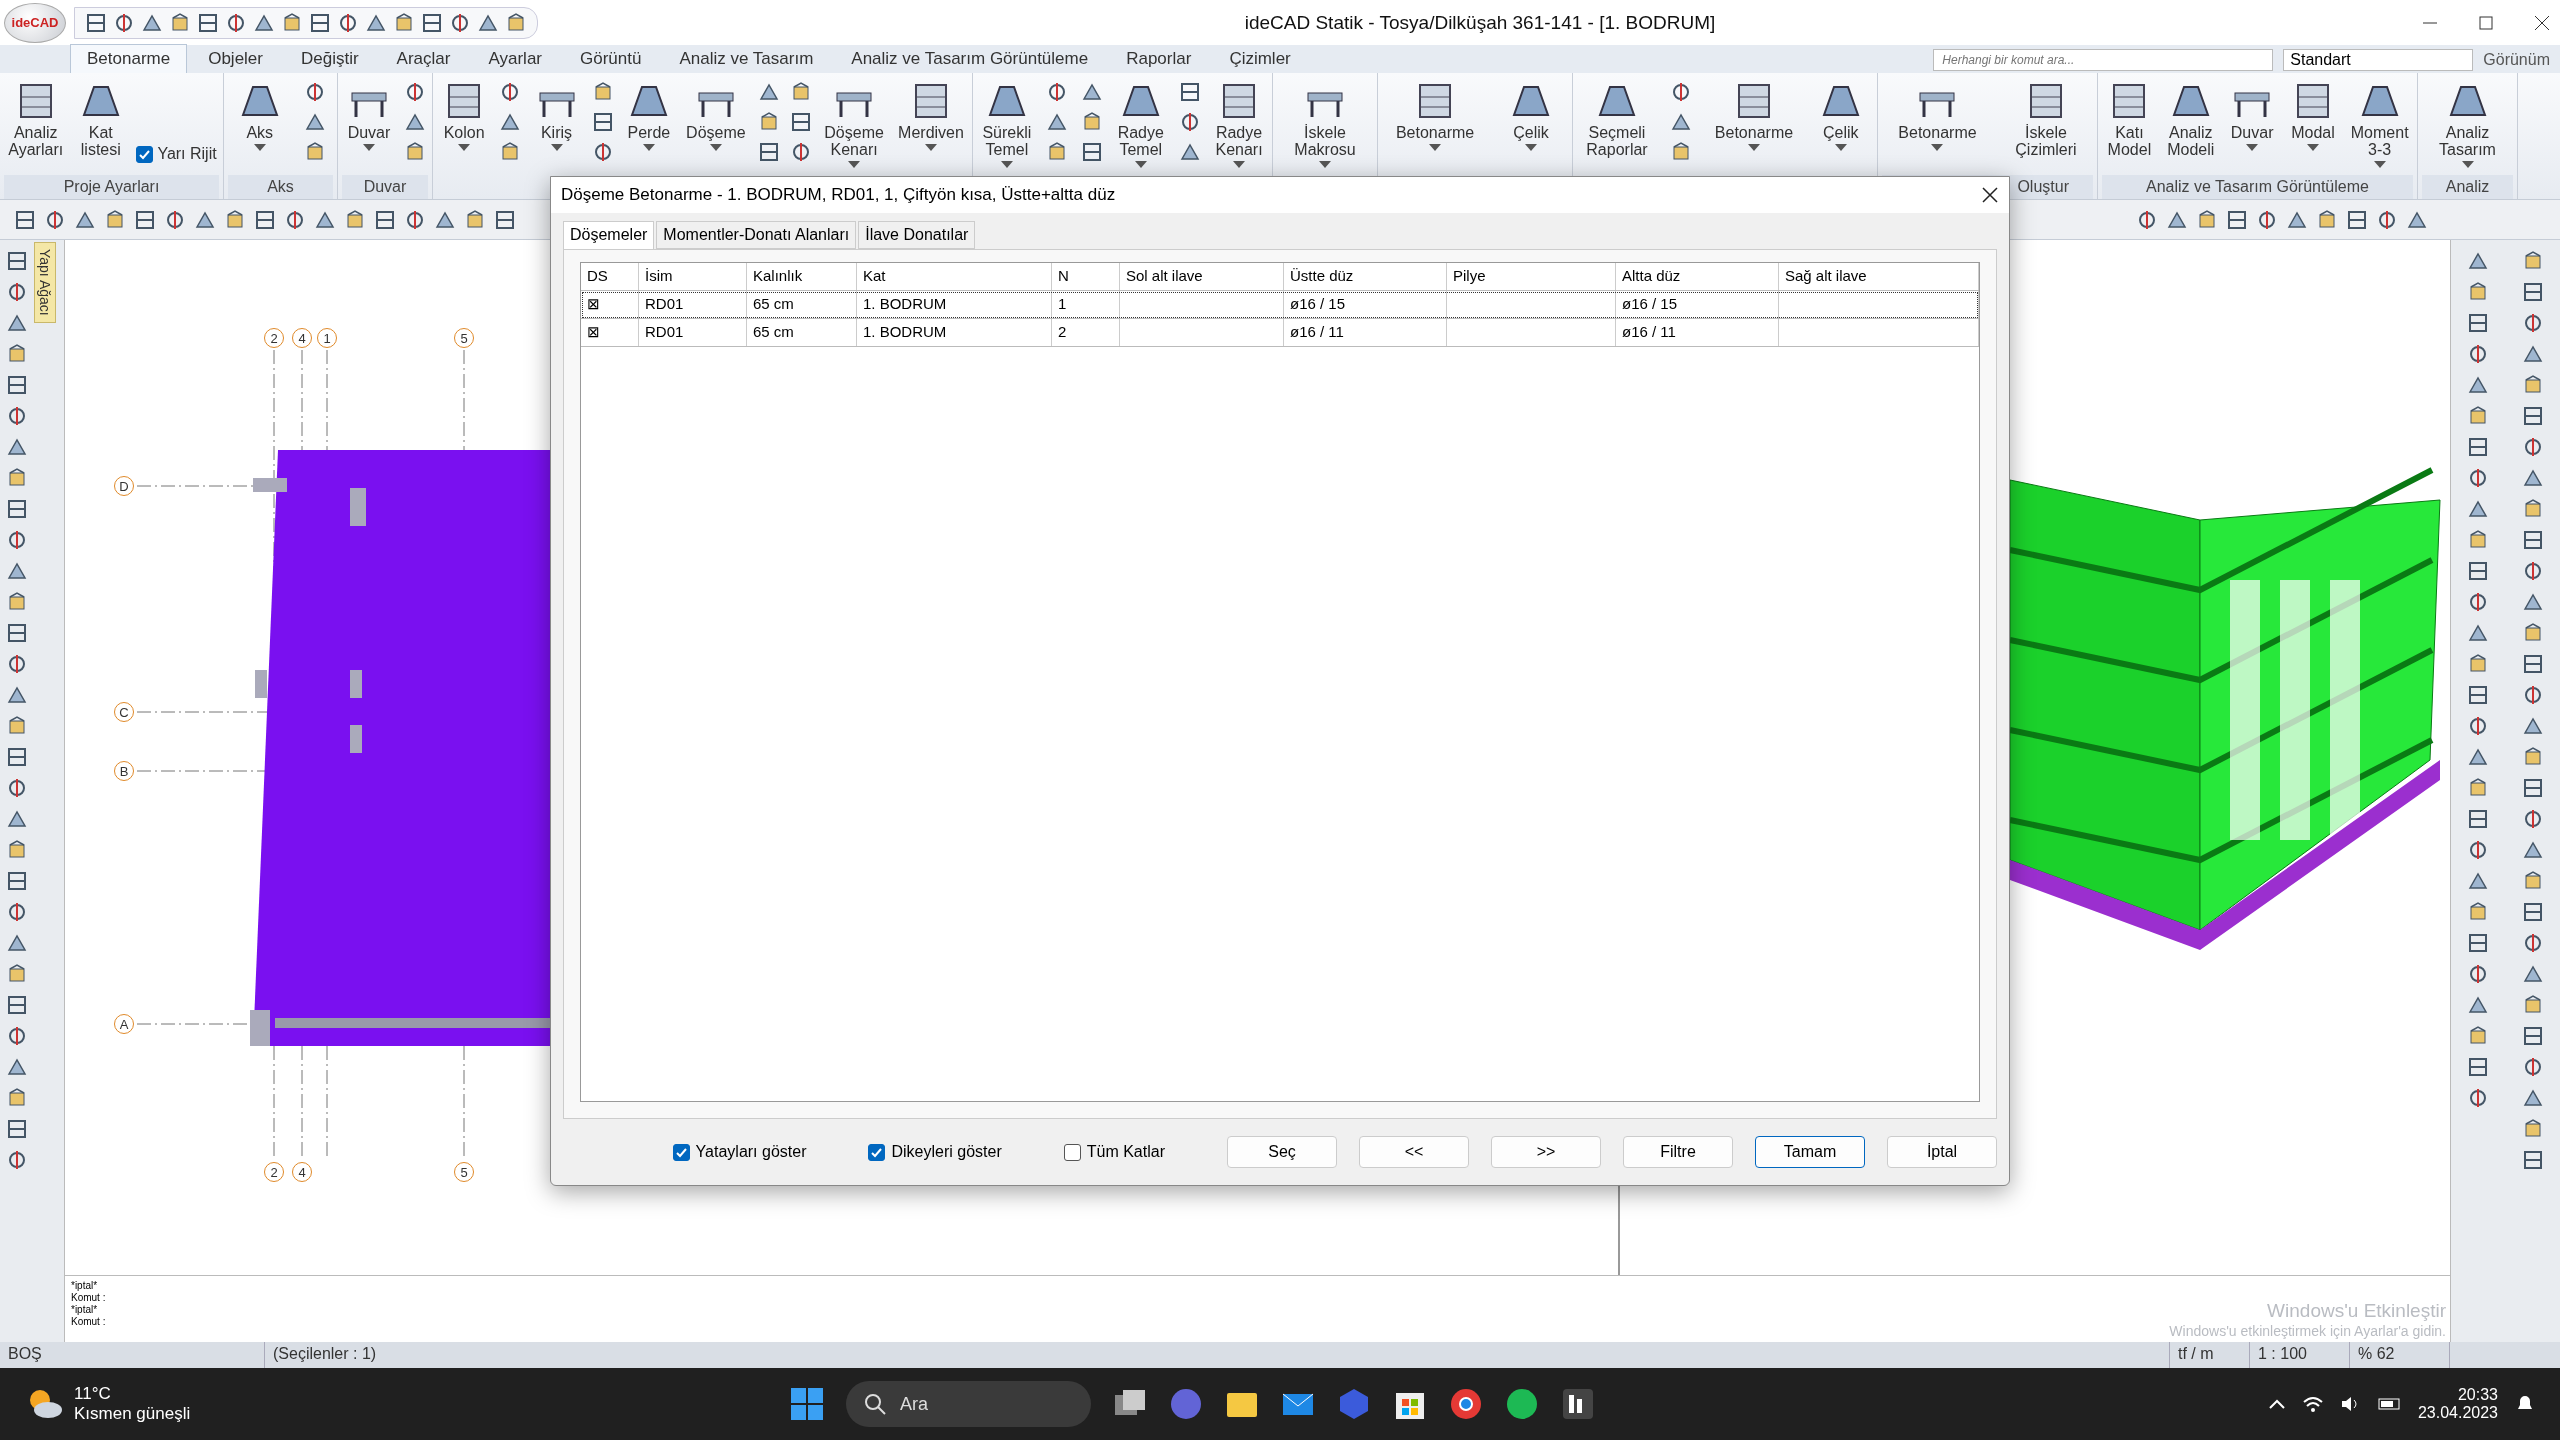 Image resolution: width=2560 pixels, height=1440 pixels. Describe the element at coordinates (1578, 1404) in the screenshot. I see `app-icon` at that location.